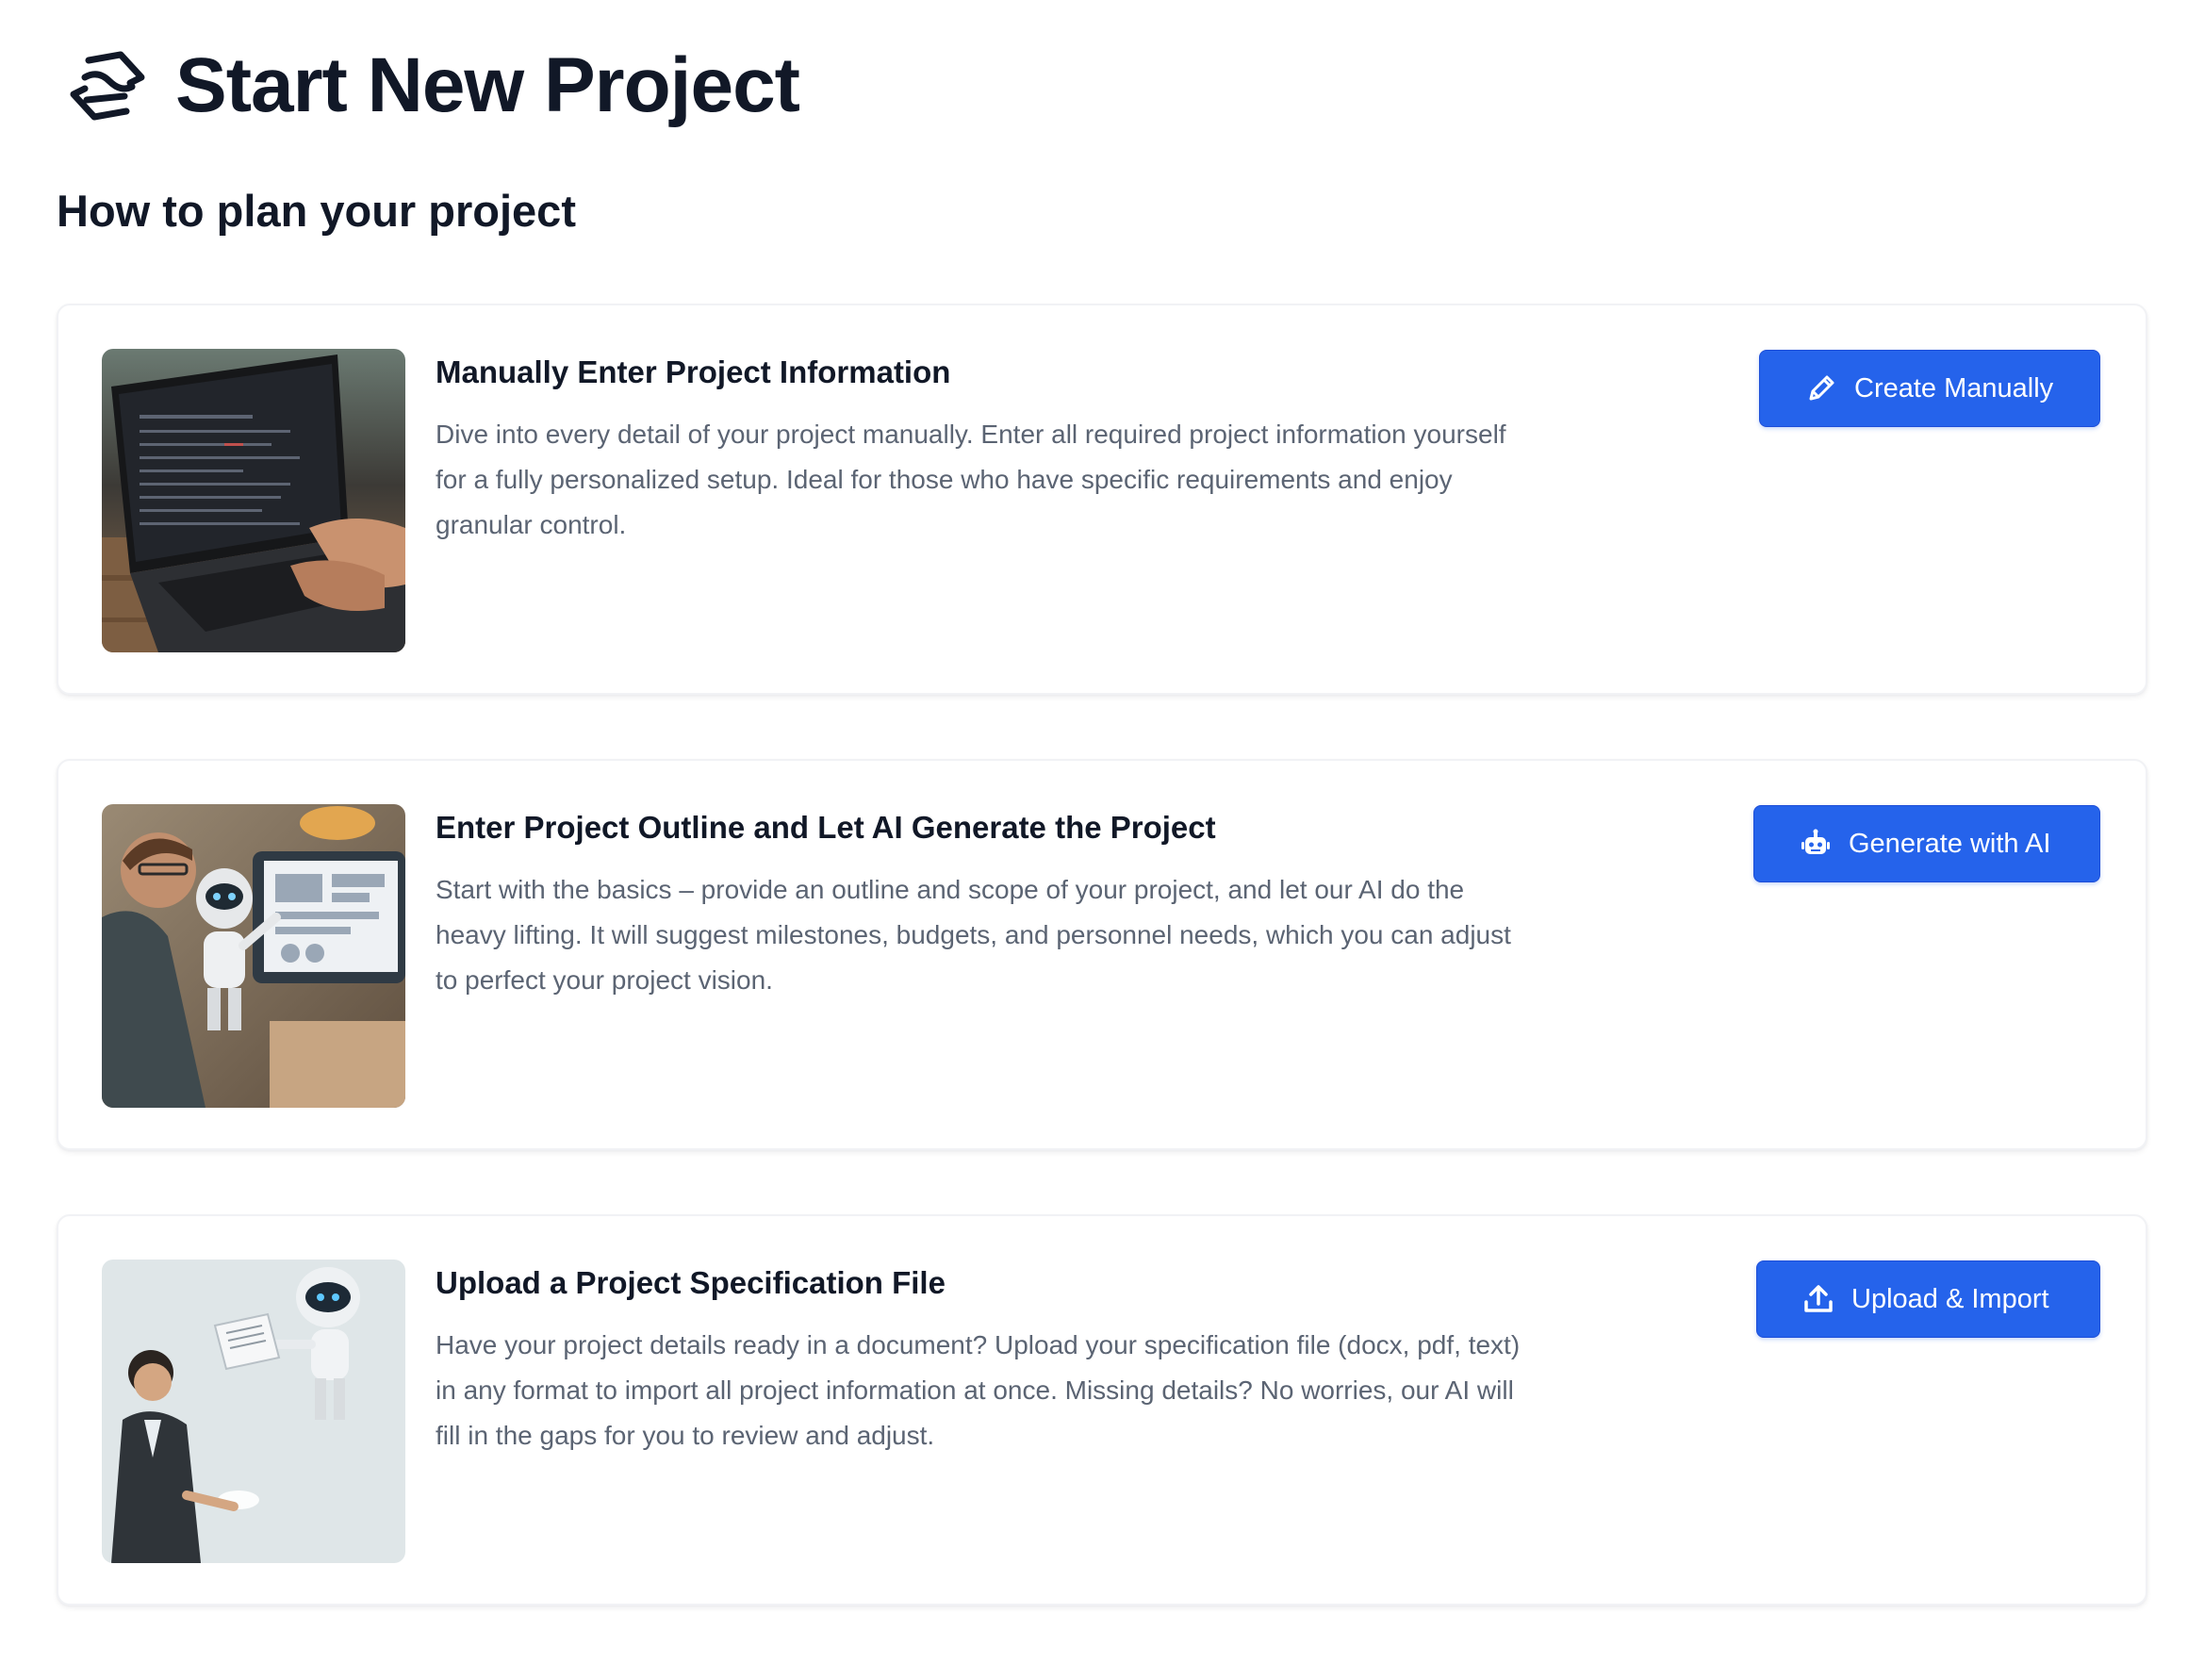  I want to click on pencil-icon, so click(1821, 388).